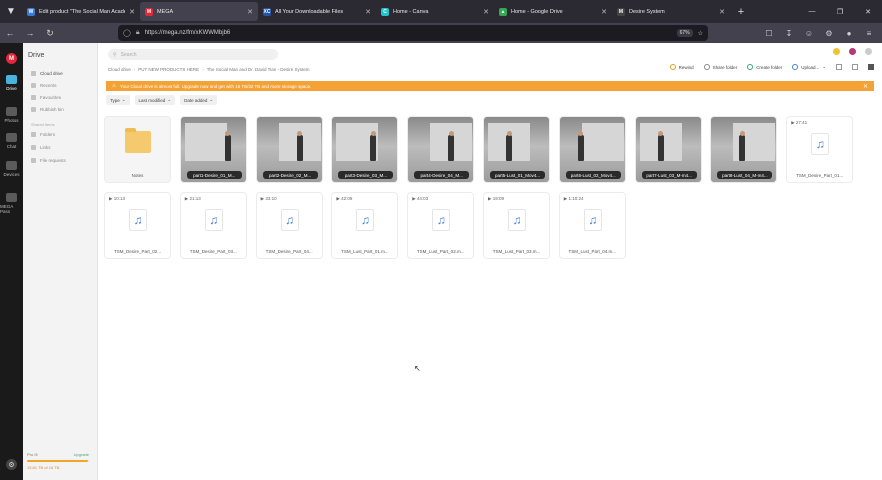  Describe the element at coordinates (48, 160) in the screenshot. I see `sidebar-item-file-requests: File requests` at that location.